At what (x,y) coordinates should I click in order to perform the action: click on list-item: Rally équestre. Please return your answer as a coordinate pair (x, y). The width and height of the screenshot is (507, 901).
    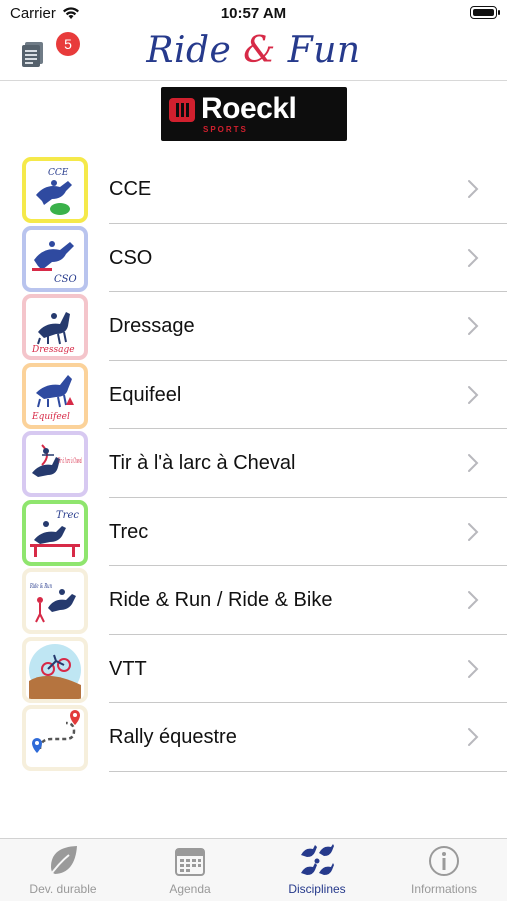
    Looking at the image, I should click on (253, 737).